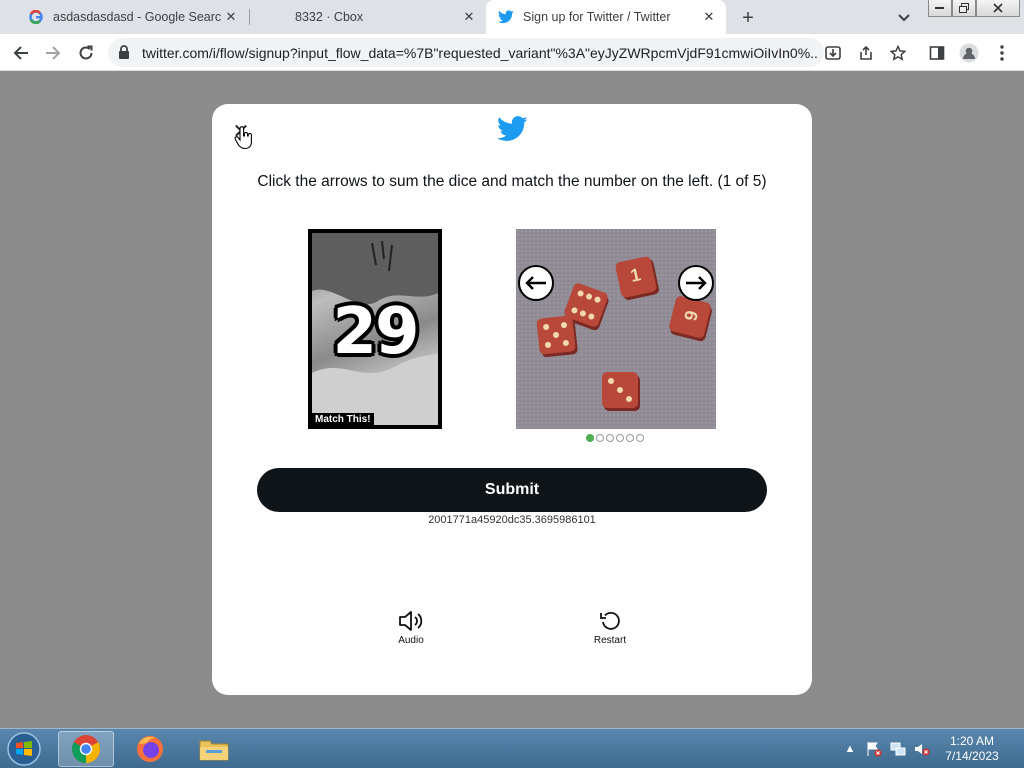  I want to click on close-window-button, so click(998, 8).